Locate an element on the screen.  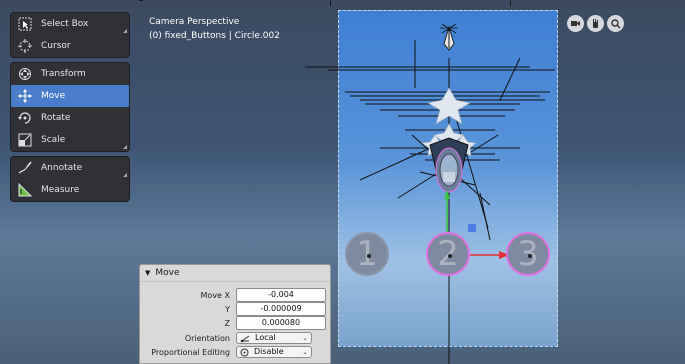
move-x-field: -0.004 is located at coordinates (281, 295).